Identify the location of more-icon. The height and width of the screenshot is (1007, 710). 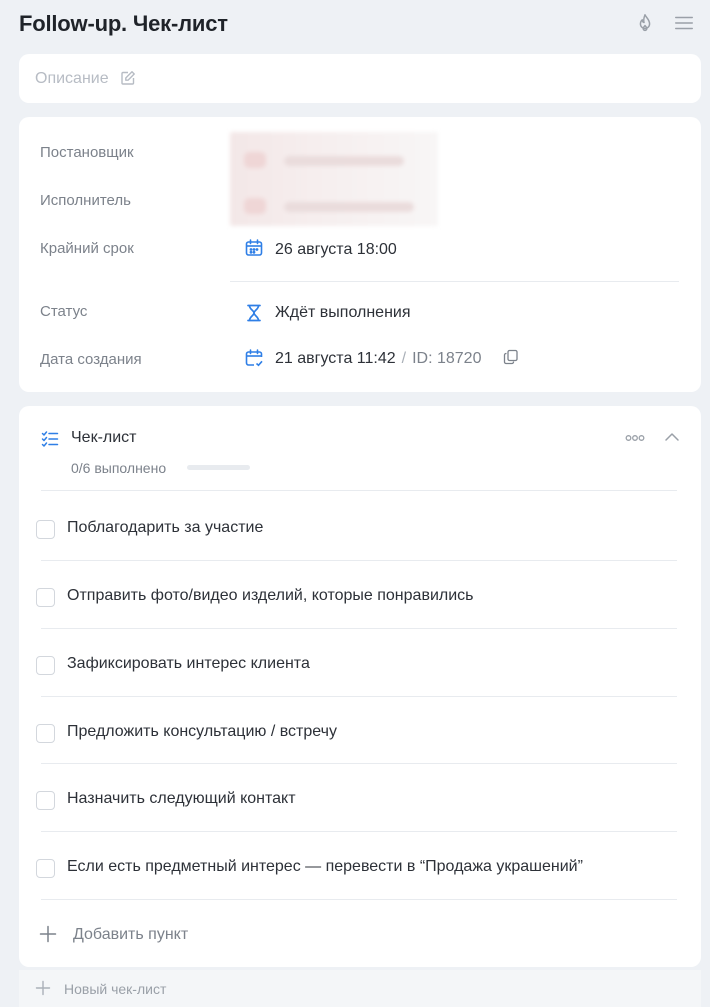
(635, 438).